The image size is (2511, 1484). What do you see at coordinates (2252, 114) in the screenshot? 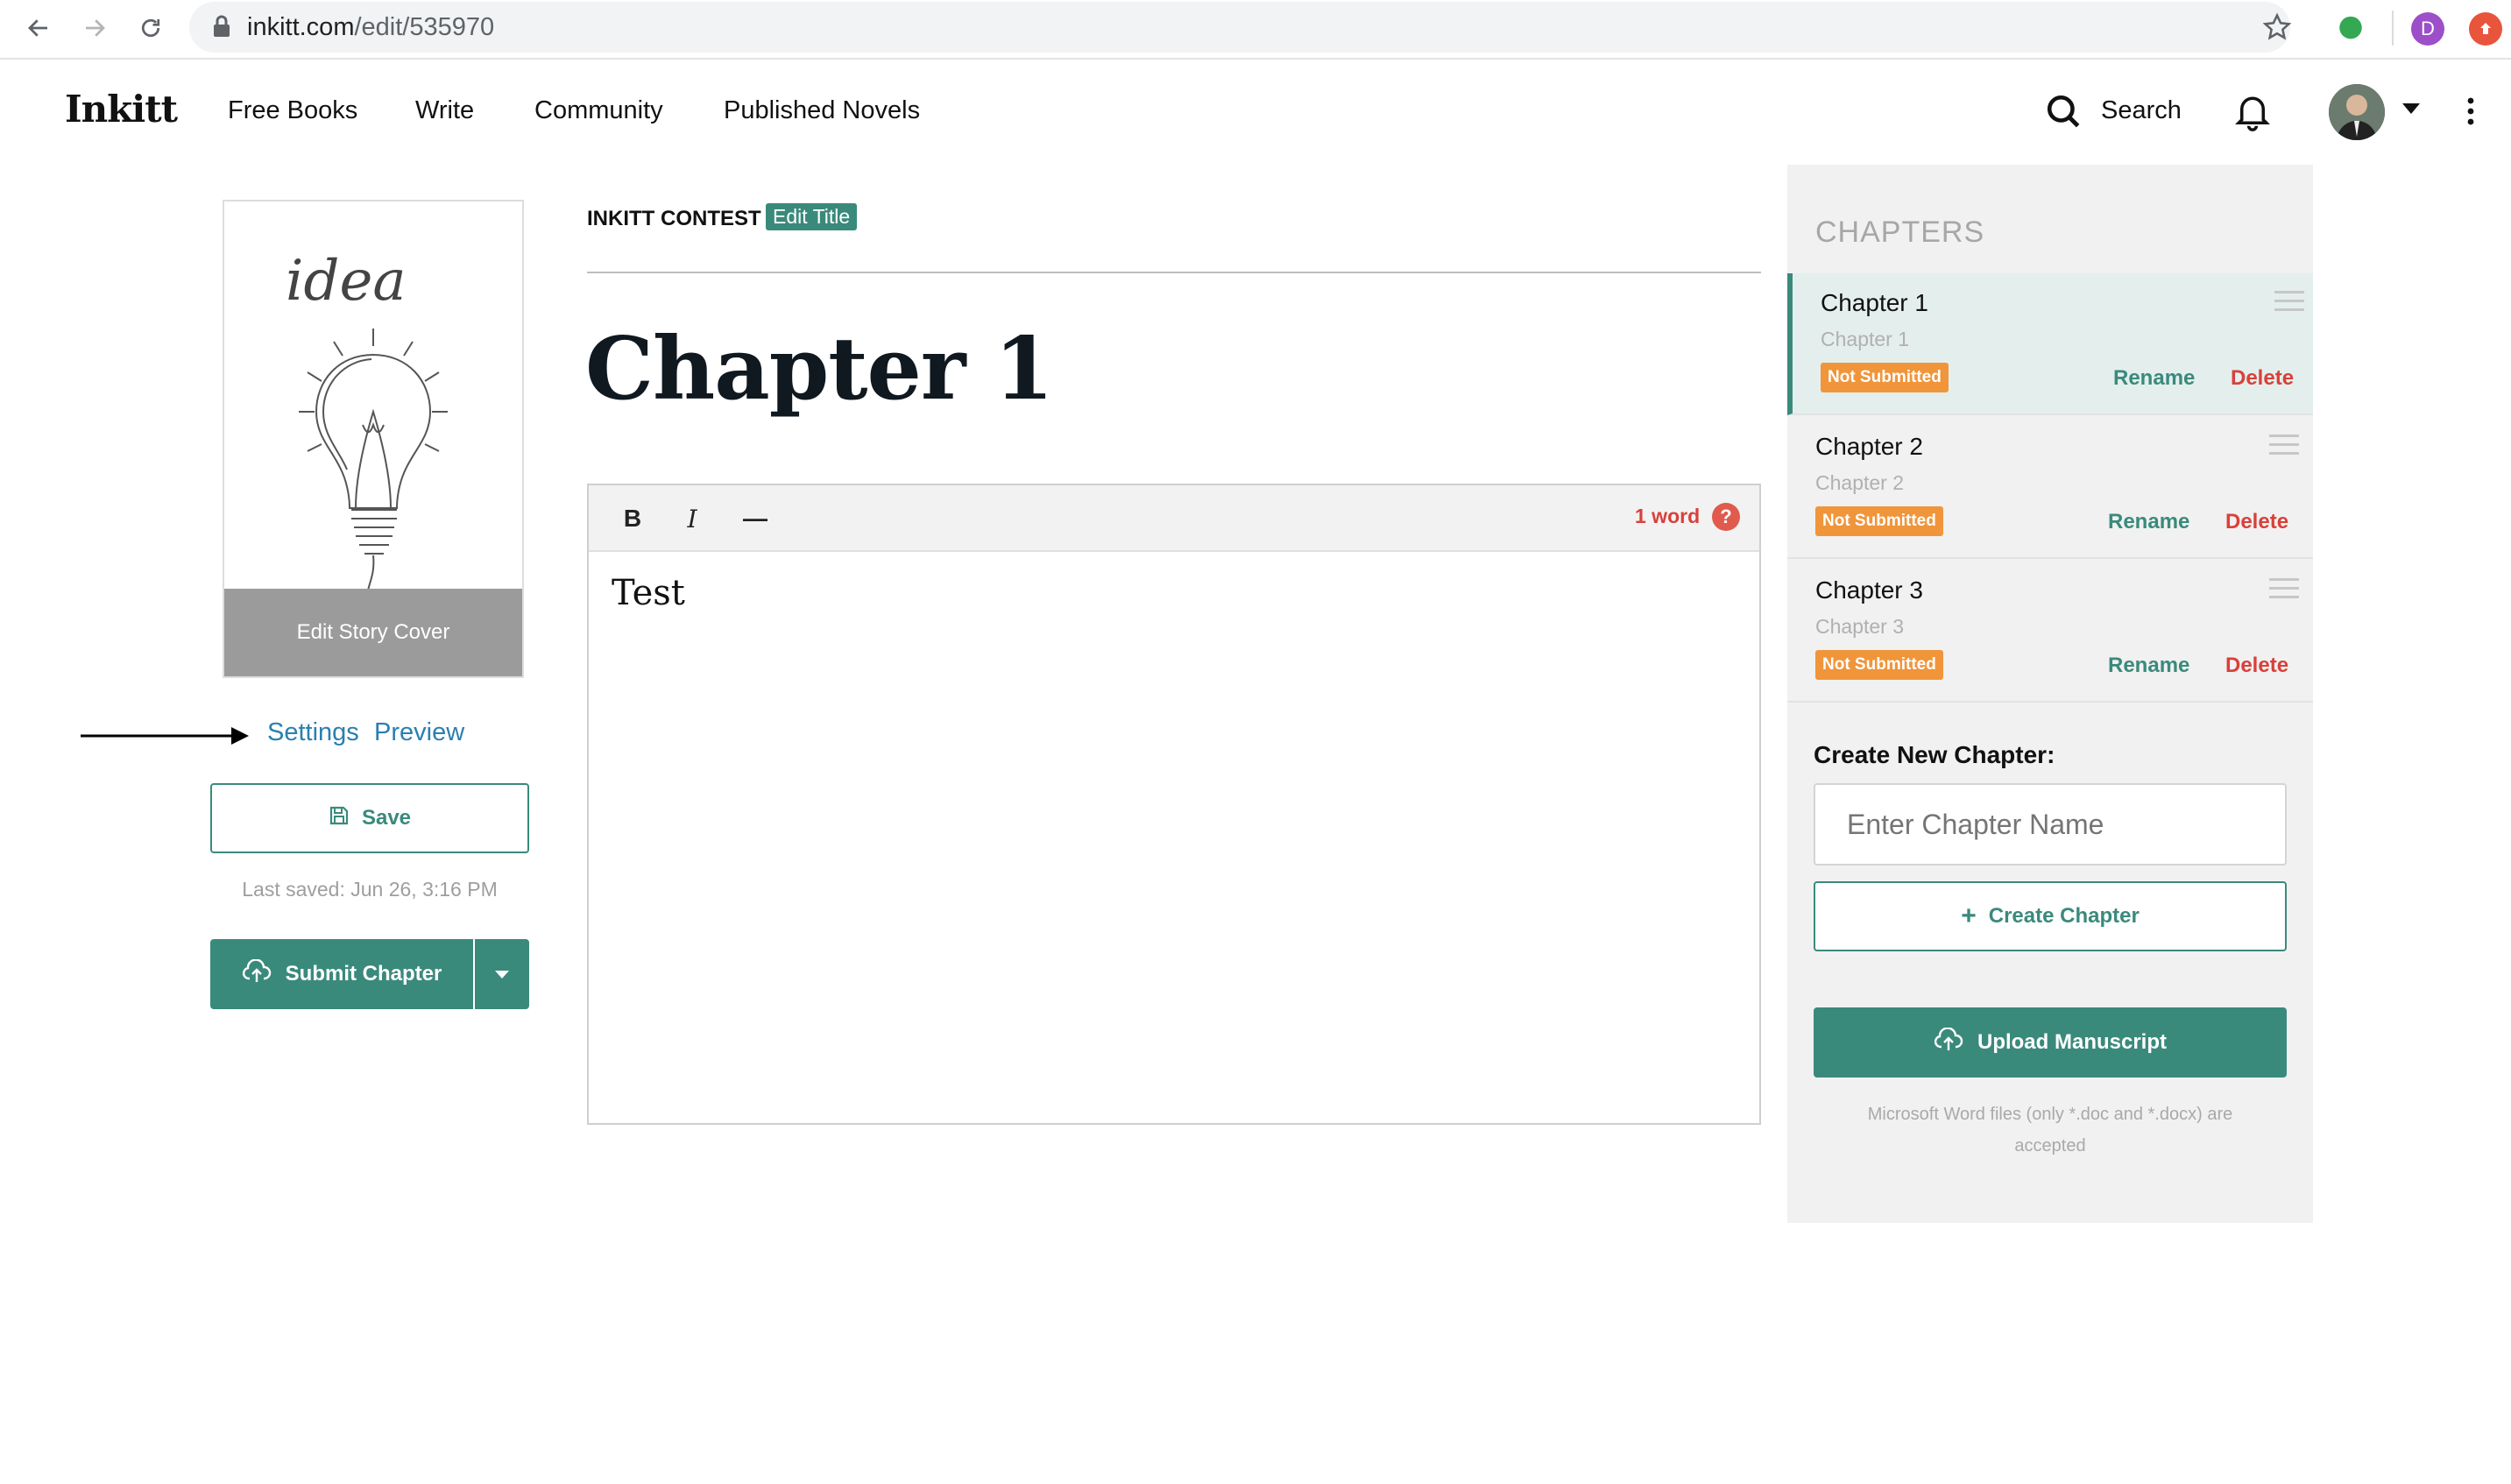
I see `bell-icon` at bounding box center [2252, 114].